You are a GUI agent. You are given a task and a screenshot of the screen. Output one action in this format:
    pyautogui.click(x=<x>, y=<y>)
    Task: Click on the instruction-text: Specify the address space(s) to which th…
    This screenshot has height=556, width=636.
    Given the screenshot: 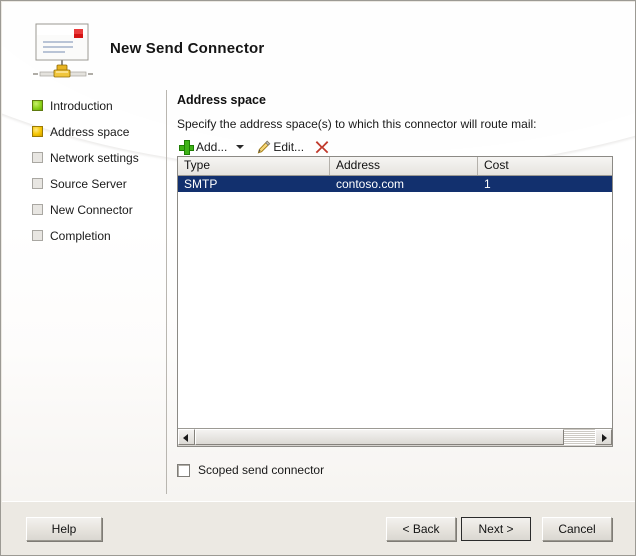 What is the action you would take?
    pyautogui.click(x=357, y=124)
    